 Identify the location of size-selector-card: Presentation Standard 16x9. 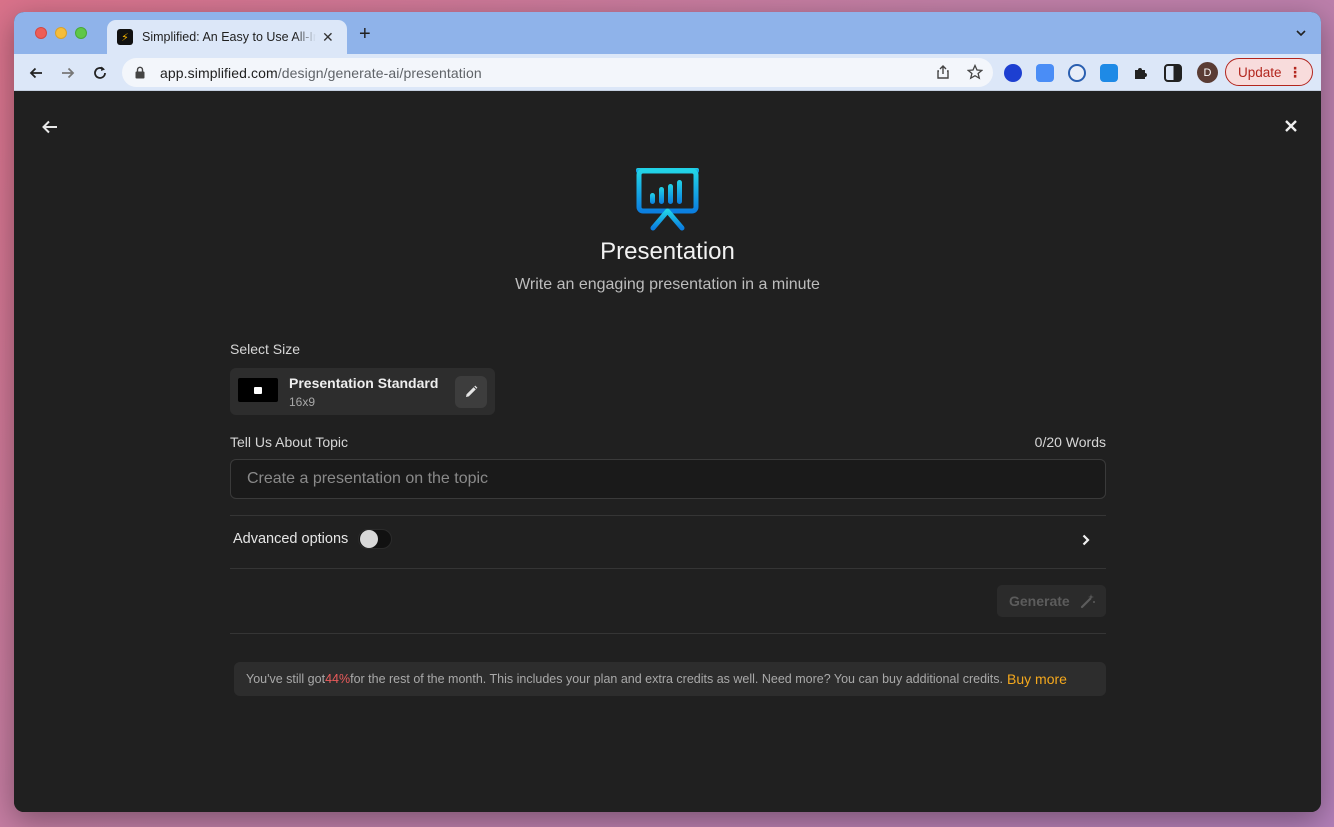
(362, 391).